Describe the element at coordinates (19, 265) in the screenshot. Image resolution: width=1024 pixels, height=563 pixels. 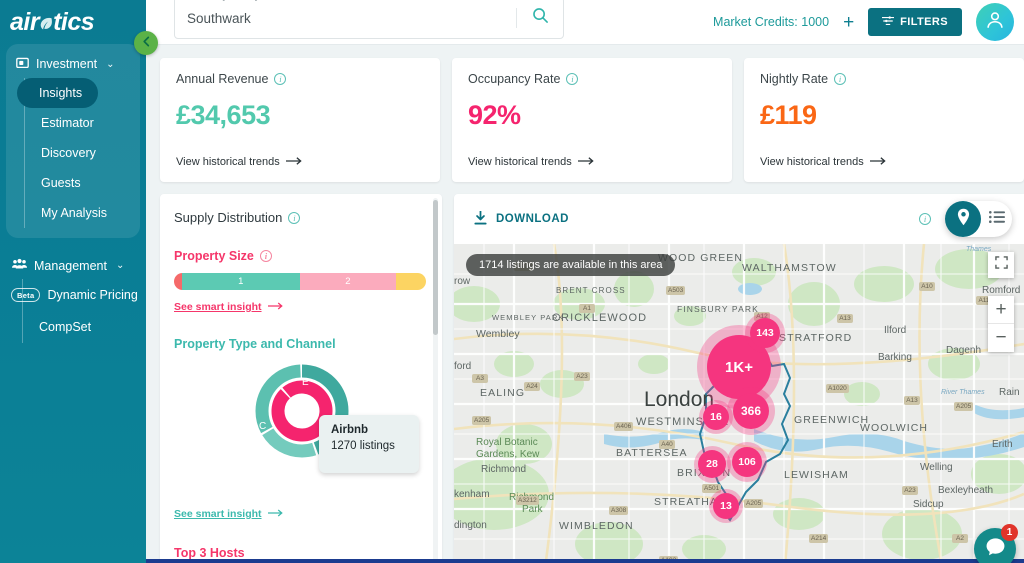
I see `people-icon` at that location.